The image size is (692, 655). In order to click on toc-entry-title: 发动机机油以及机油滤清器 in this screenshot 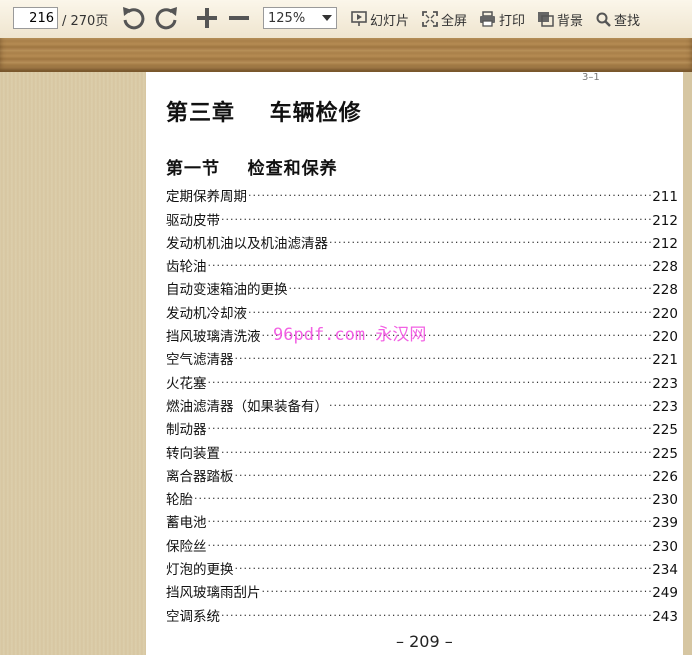, I will do `click(247, 243)`.